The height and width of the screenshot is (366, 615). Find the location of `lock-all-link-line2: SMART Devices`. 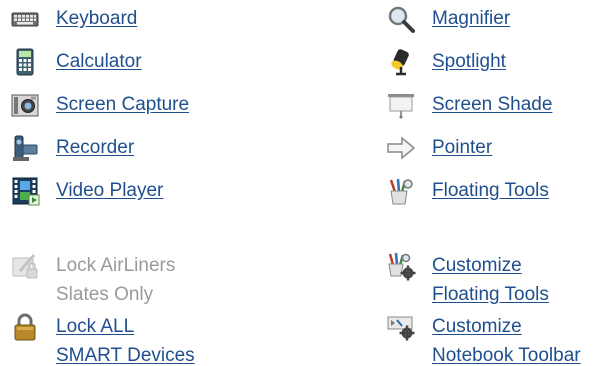

lock-all-link-line2: SMART Devices is located at coordinates (125, 353).